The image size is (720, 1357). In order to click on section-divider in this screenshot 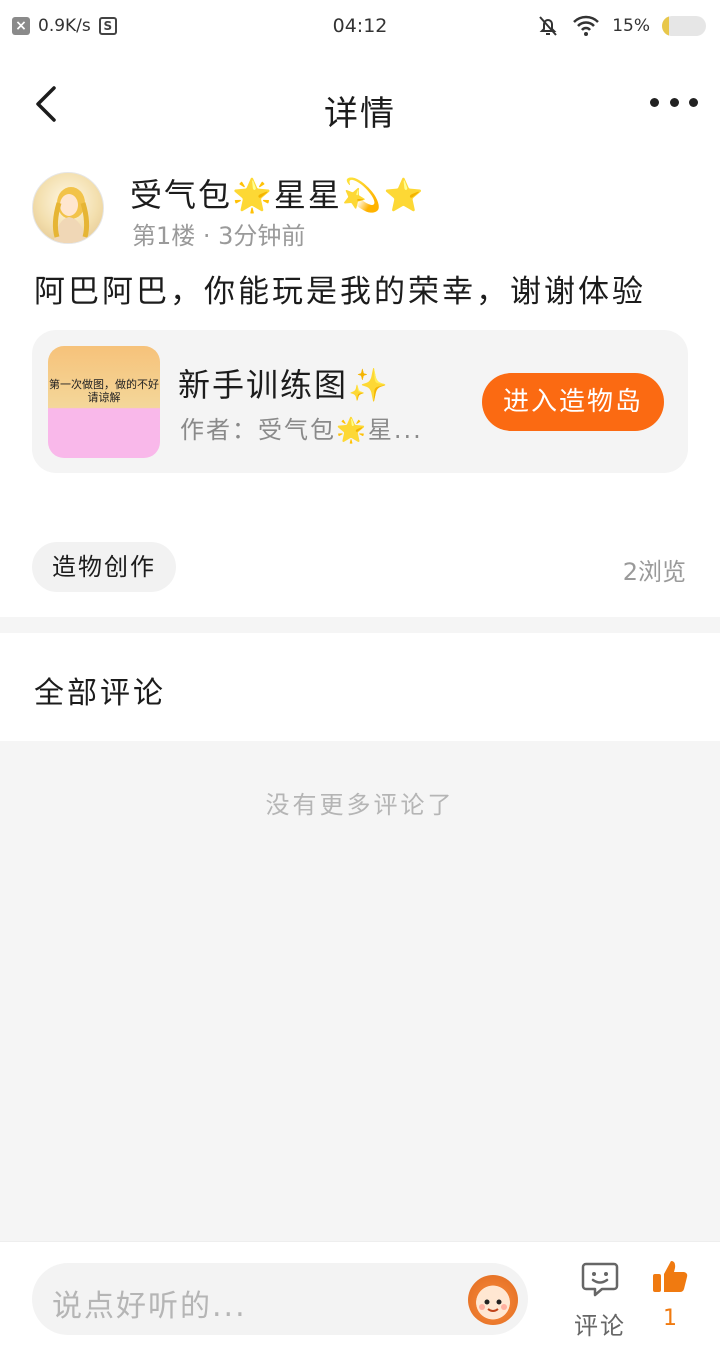, I will do `click(360, 625)`.